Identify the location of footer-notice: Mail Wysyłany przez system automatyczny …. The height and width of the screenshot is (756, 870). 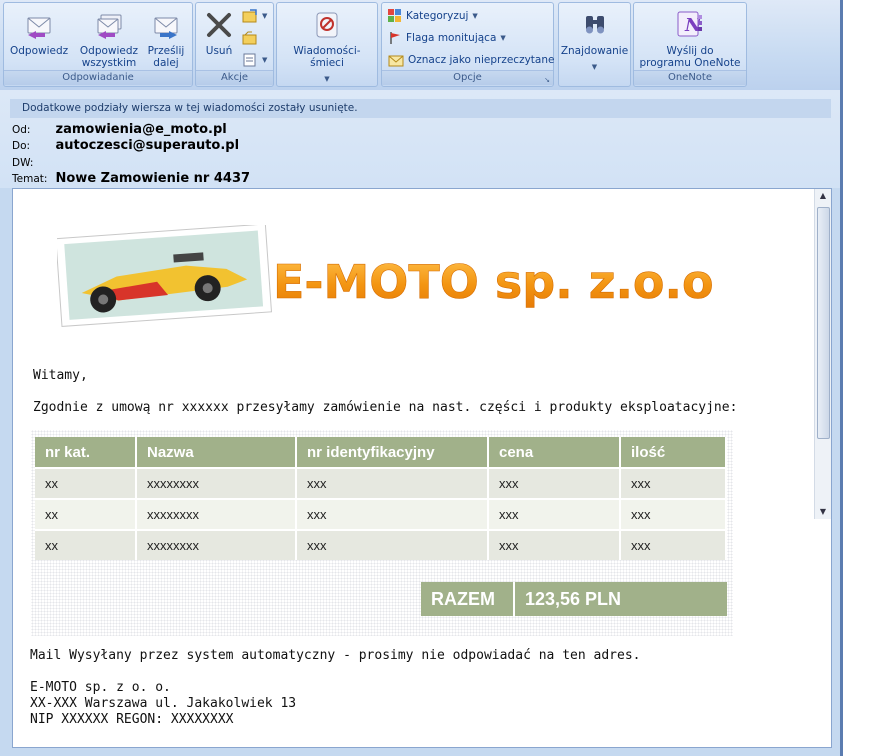
(335, 655).